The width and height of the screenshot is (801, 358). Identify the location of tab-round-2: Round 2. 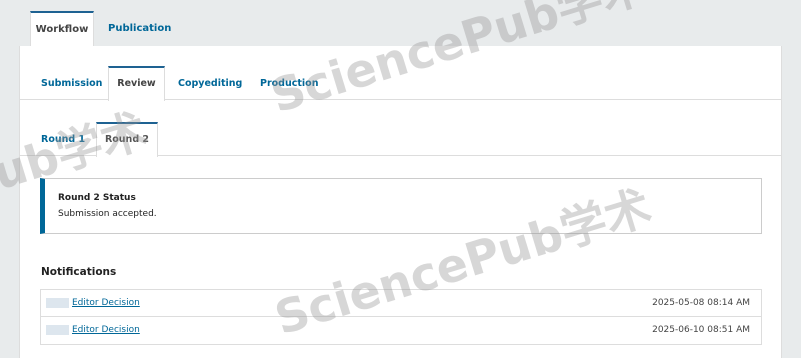
(127, 139).